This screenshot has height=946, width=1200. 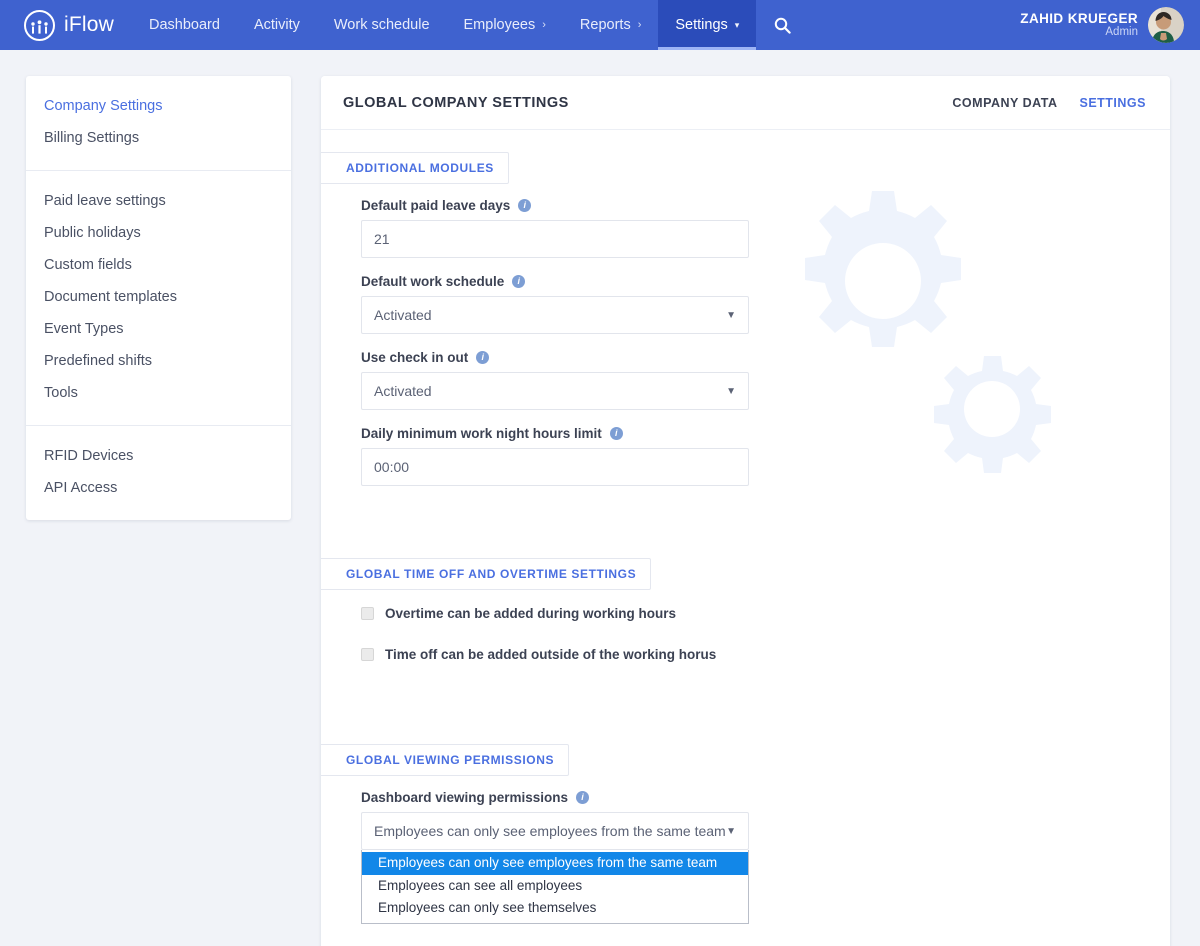 I want to click on tab-label: SETTINGS, so click(x=1112, y=102).